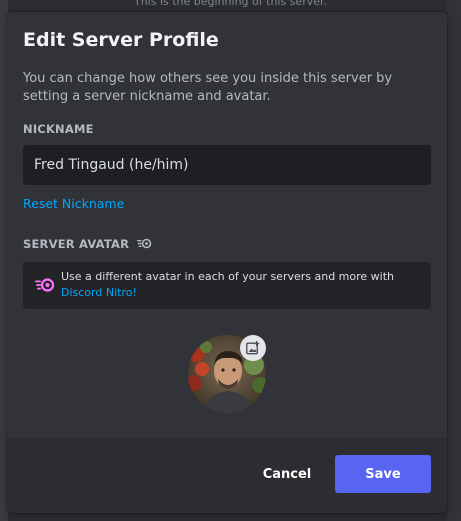 This screenshot has height=521, width=461. What do you see at coordinates (383, 474) in the screenshot?
I see `save-button: Save` at bounding box center [383, 474].